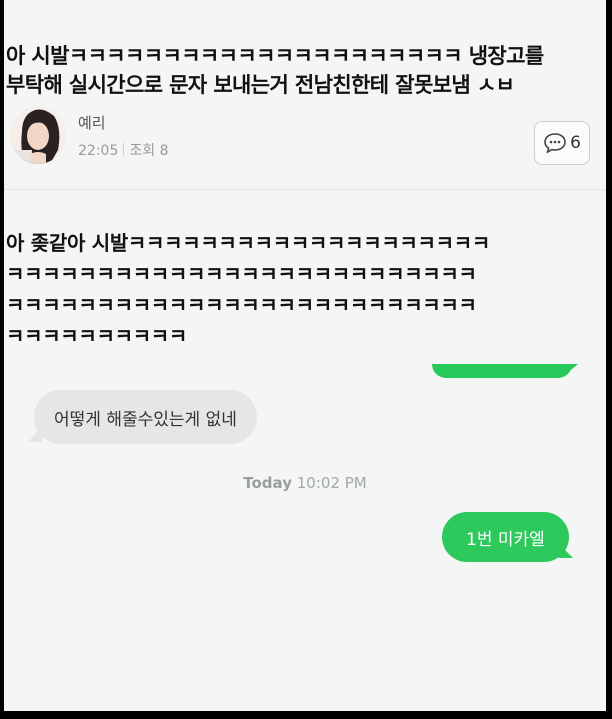 The height and width of the screenshot is (719, 612). Describe the element at coordinates (38, 135) in the screenshot. I see `avatar` at that location.